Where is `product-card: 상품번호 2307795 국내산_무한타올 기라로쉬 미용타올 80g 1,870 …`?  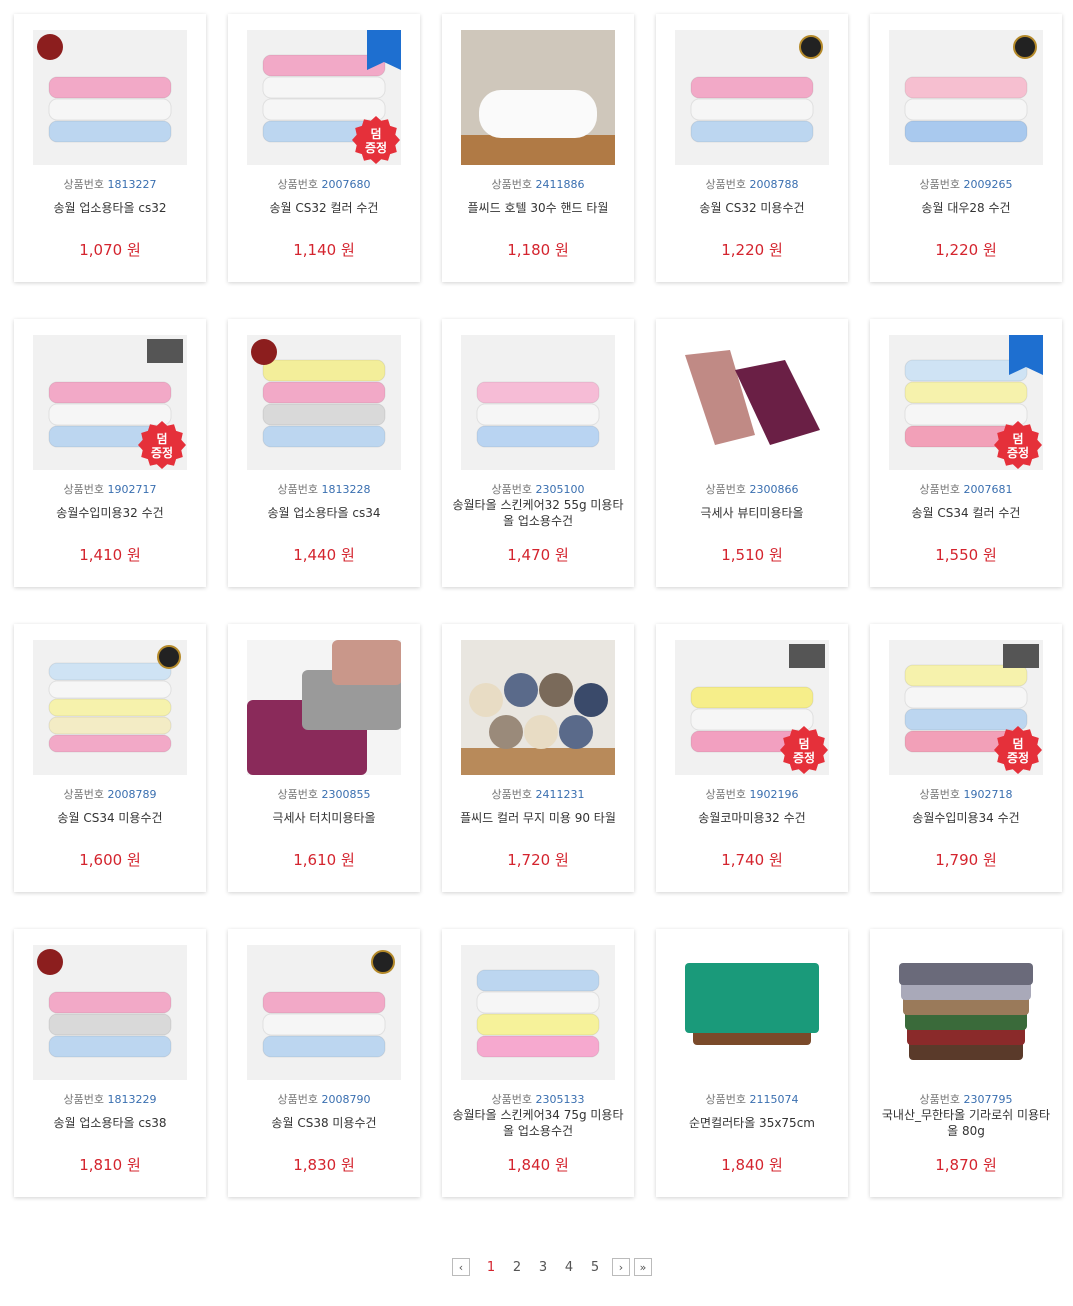 product-card: 상품번호 2307795 국내산_무한타올 기라로쉬 미용타올 80g 1,870 … is located at coordinates (966, 1063).